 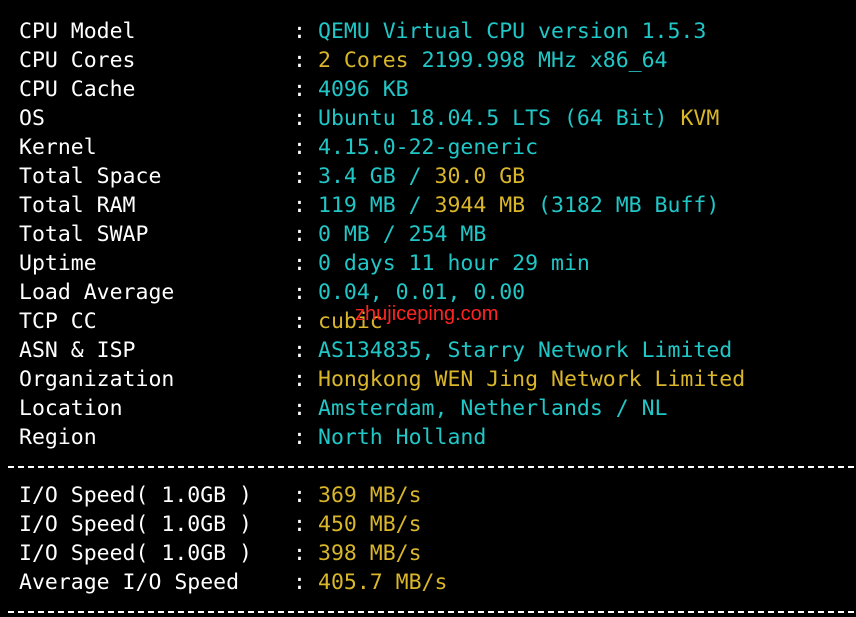 What do you see at coordinates (480, 176) in the screenshot?
I see `row-value-segment: 30.0 GB` at bounding box center [480, 176].